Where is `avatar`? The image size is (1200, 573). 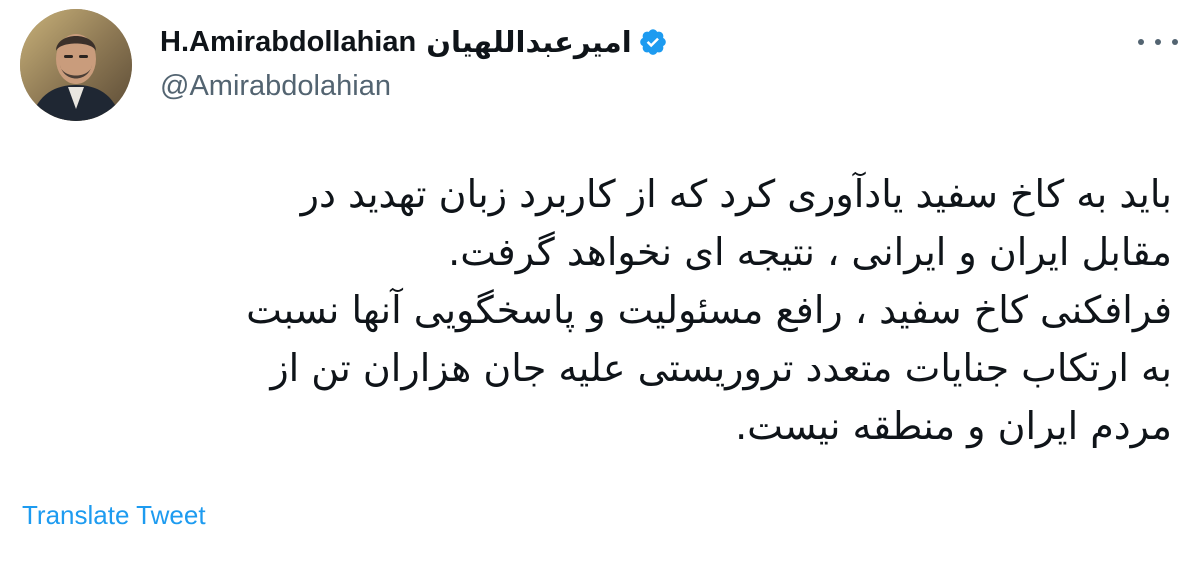
avatar is located at coordinates (76, 65).